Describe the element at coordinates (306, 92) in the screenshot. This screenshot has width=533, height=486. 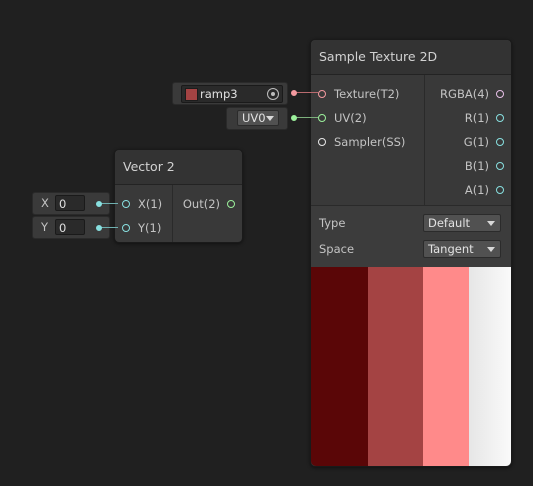
I see `texture-connector-line` at that location.